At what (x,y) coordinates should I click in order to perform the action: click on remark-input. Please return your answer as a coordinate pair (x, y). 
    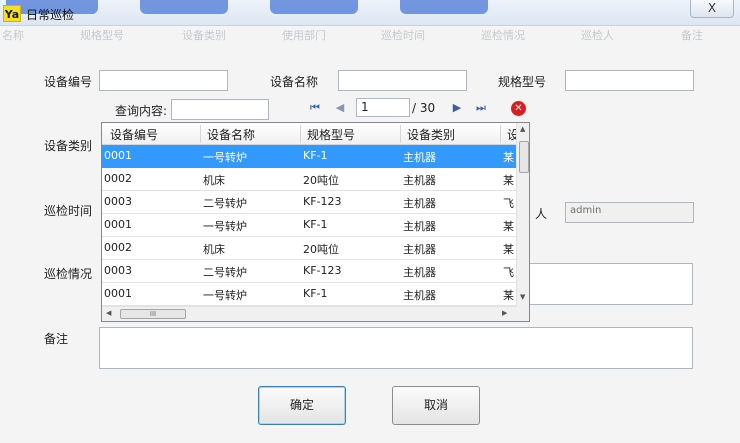
    Looking at the image, I should click on (396, 348).